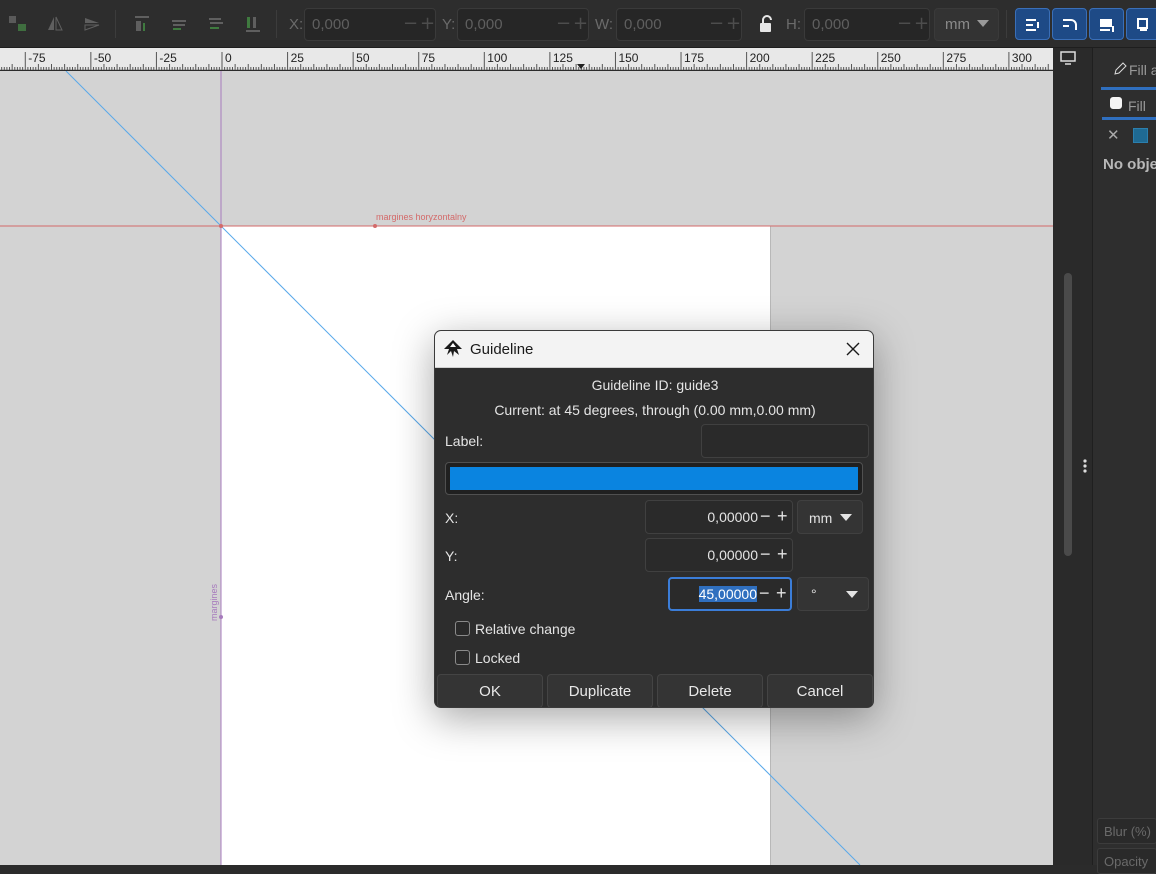  Describe the element at coordinates (694, 58) in the screenshot. I see `ruler-label: 175` at that location.